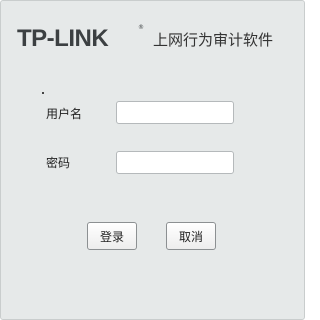  Describe the element at coordinates (191, 236) in the screenshot. I see `cancel-button: 取消` at that location.